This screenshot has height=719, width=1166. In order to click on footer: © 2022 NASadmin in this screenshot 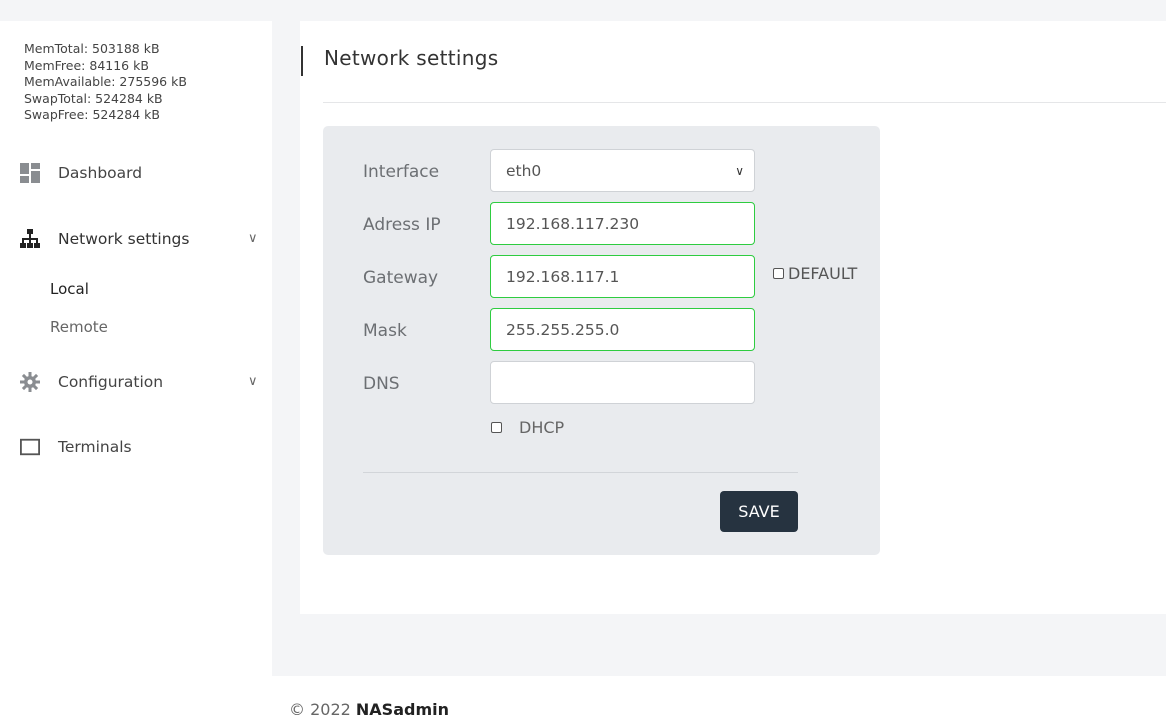, I will do `click(369, 709)`.